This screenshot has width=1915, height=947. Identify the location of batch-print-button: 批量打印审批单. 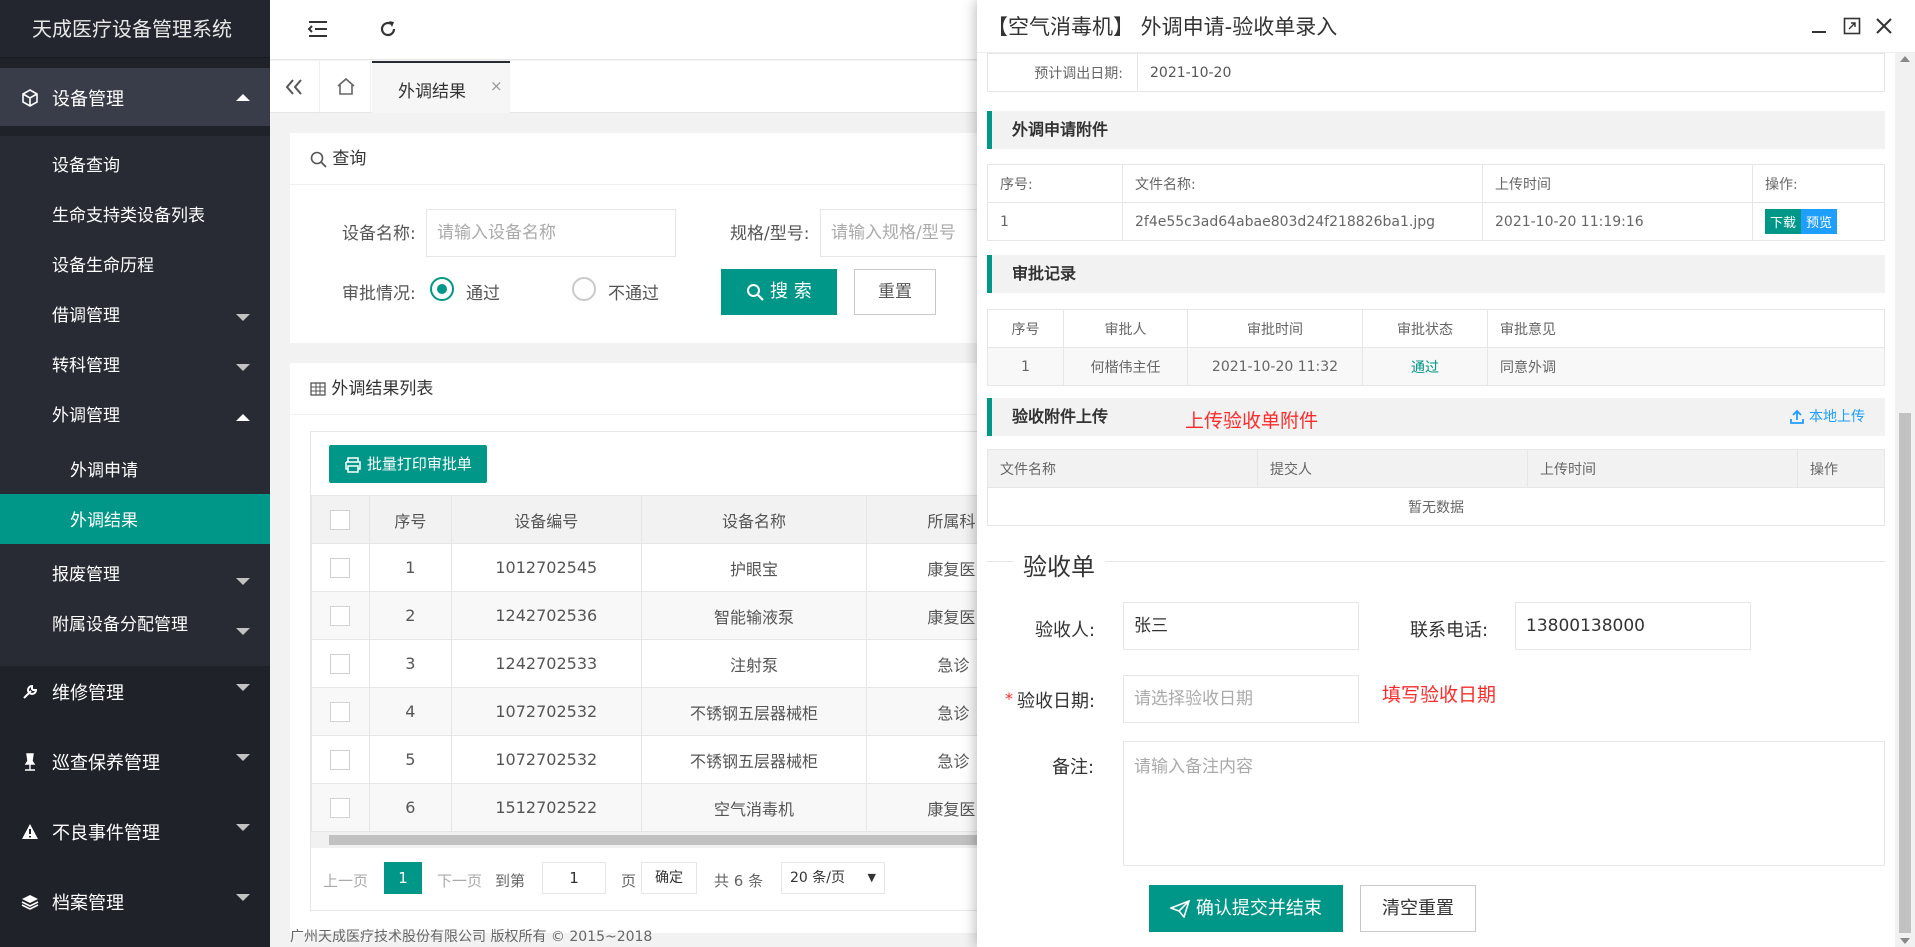
(408, 464).